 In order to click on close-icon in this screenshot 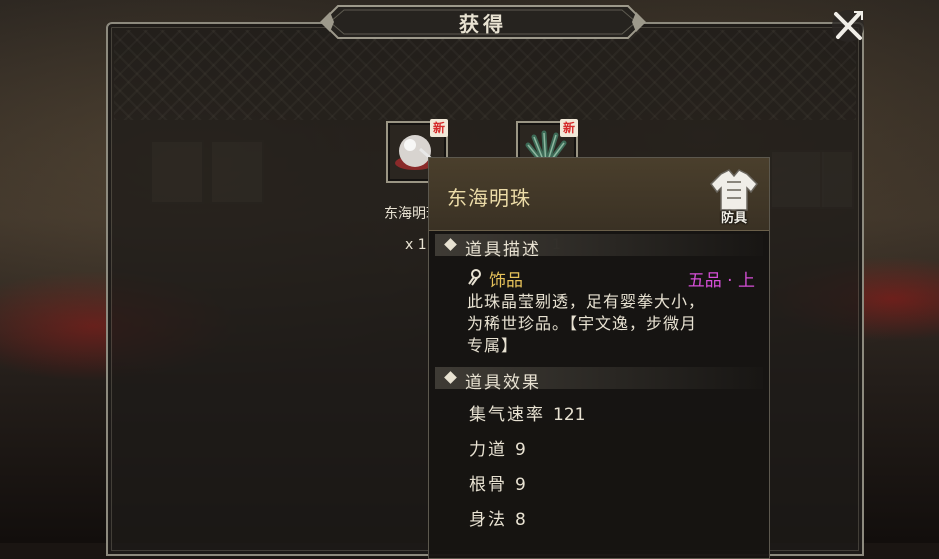, I will do `click(848, 26)`.